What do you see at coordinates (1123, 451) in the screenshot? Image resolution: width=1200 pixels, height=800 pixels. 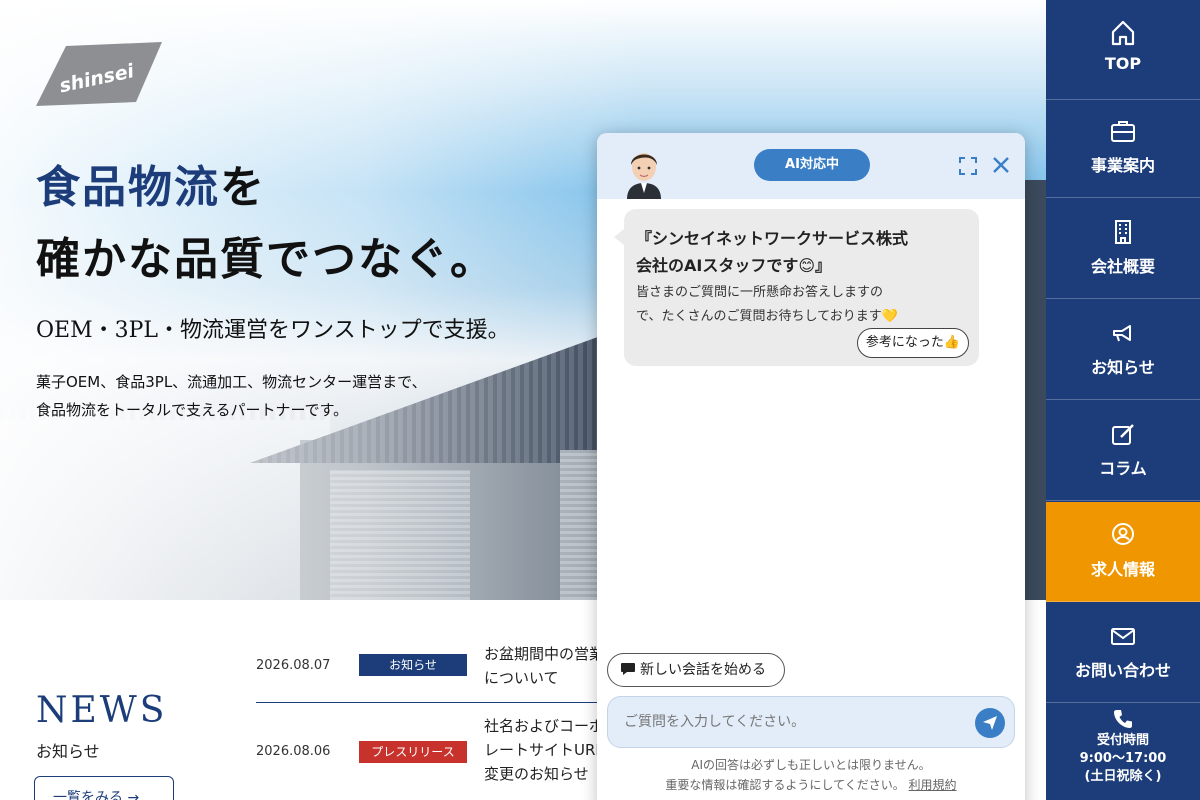 I see `nav-item-column: コラム` at bounding box center [1123, 451].